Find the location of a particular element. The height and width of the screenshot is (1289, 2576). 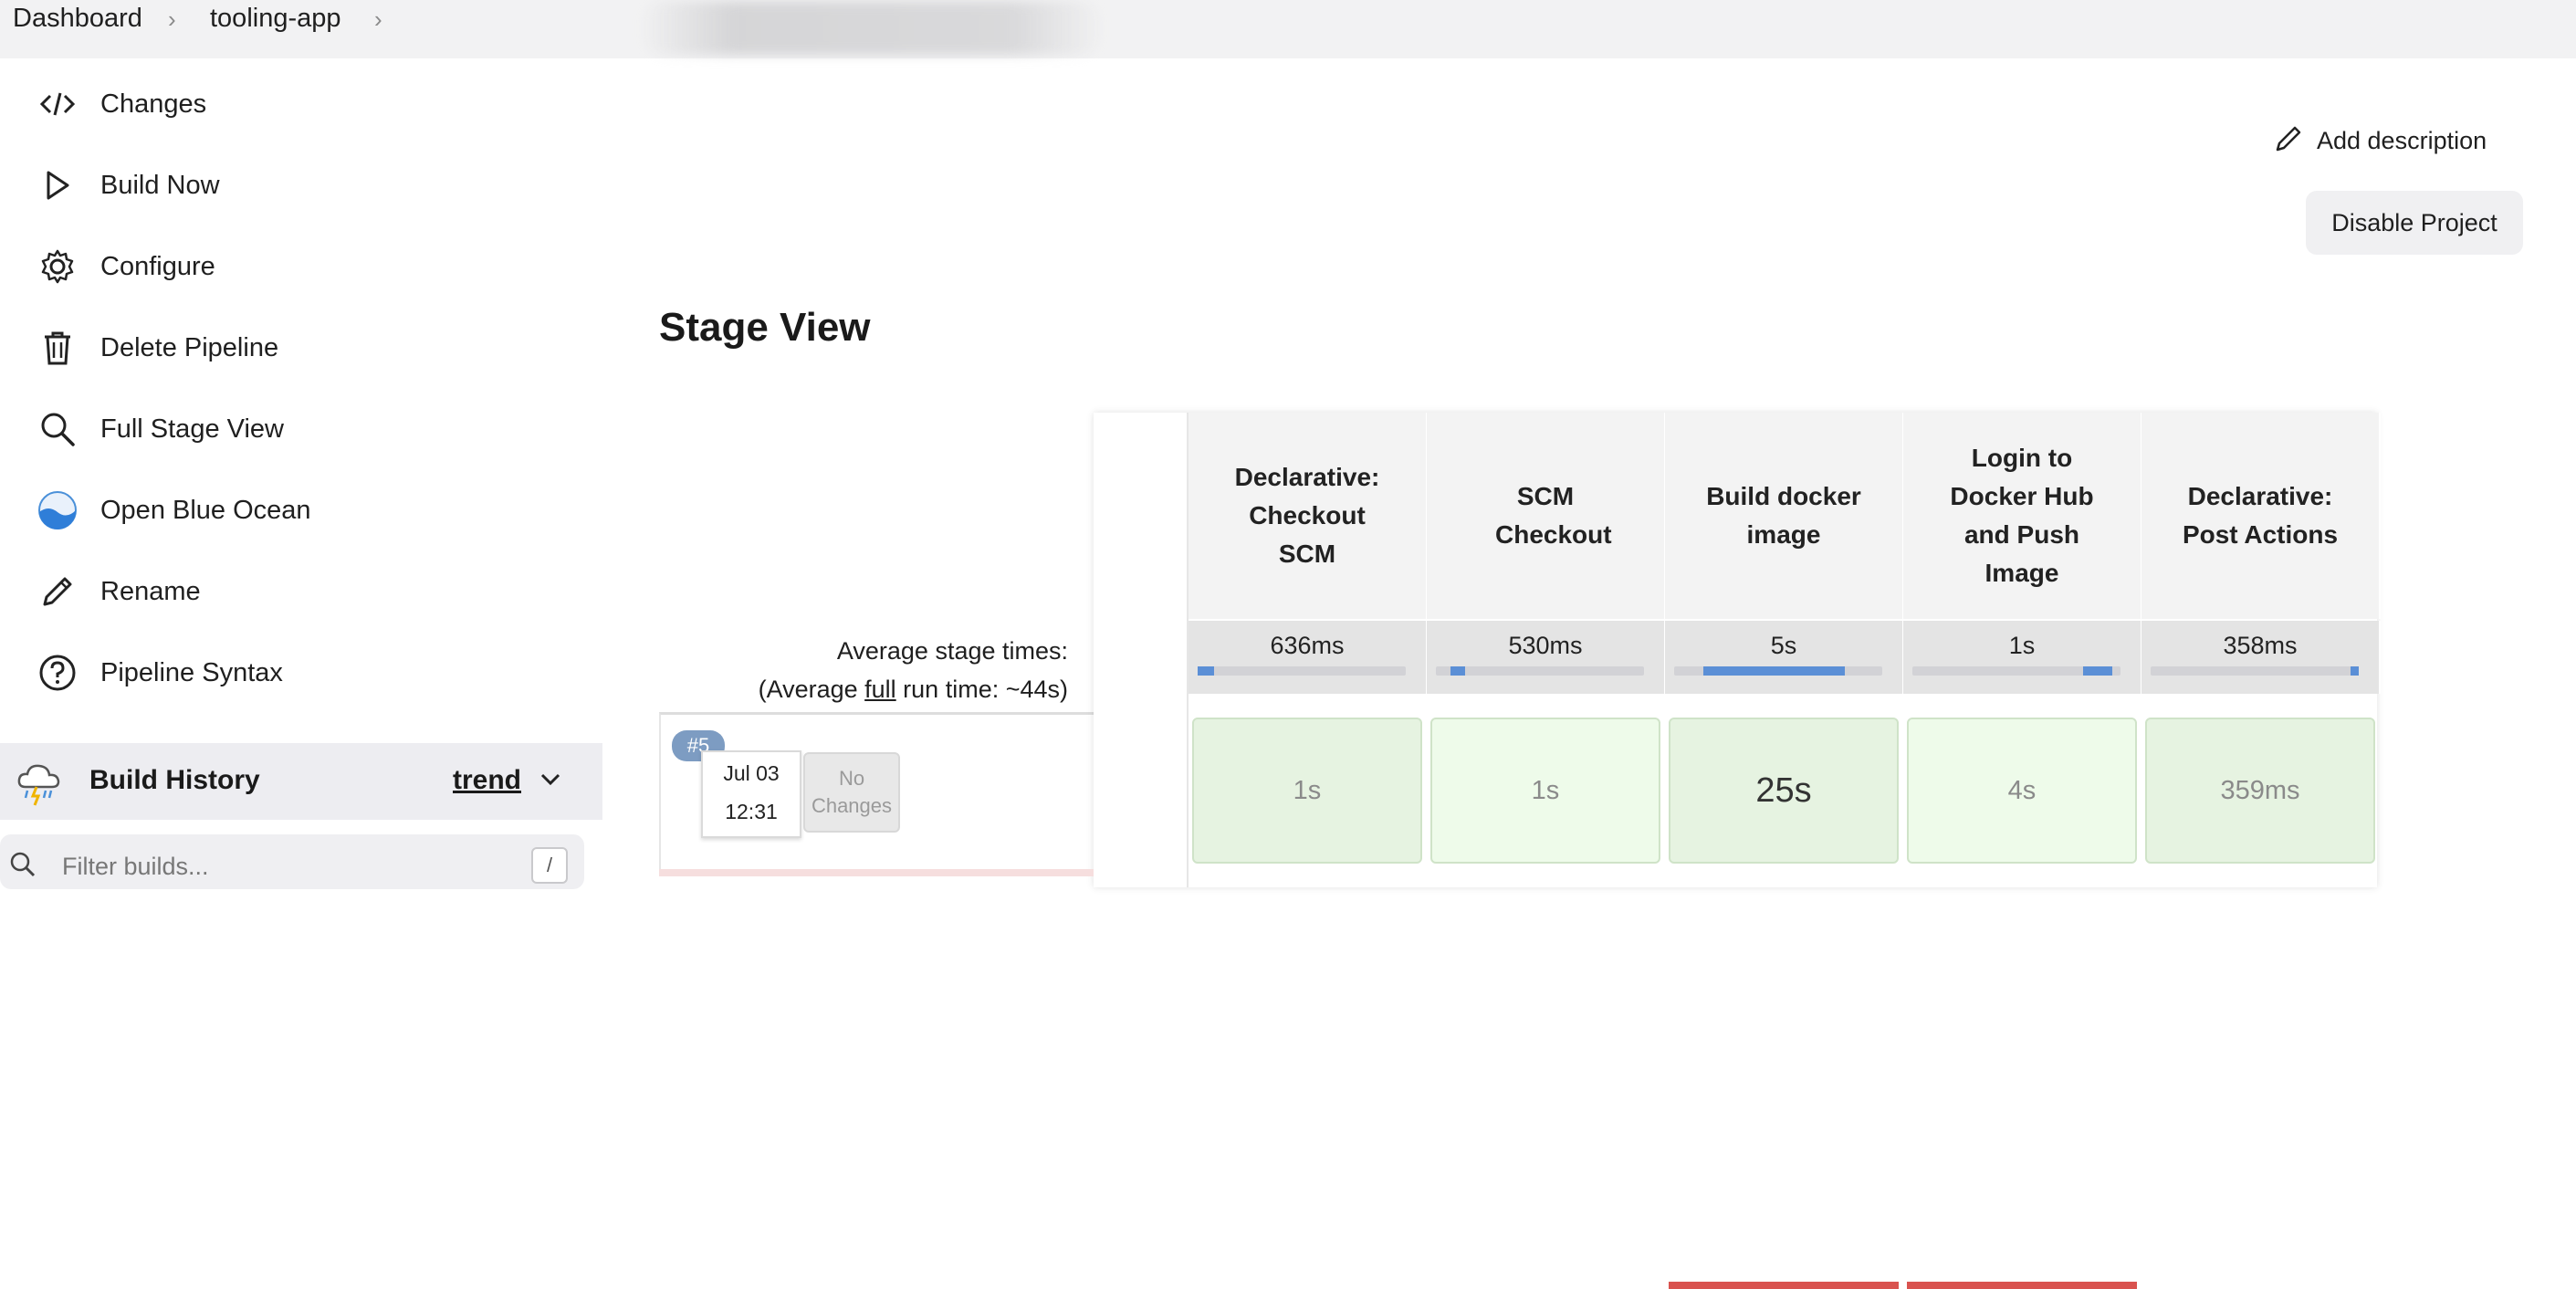

avg-suffix: run time: ~44s) is located at coordinates (982, 689).